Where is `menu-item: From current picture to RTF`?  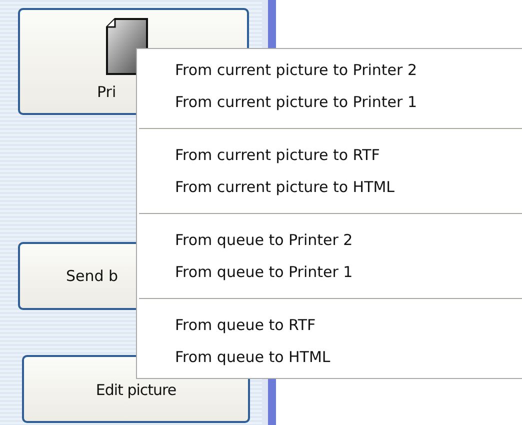 menu-item: From current picture to RTF is located at coordinates (258, 155).